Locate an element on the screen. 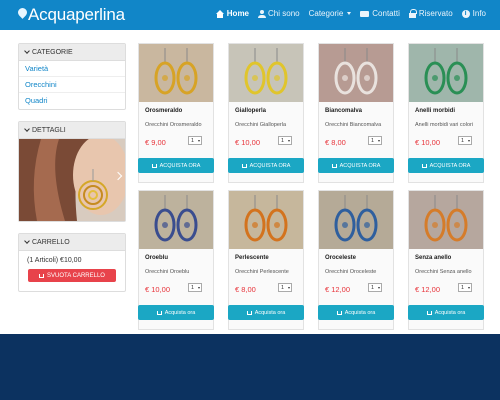  product-description: Orecchini Oroceleste is located at coordinates (351, 272).